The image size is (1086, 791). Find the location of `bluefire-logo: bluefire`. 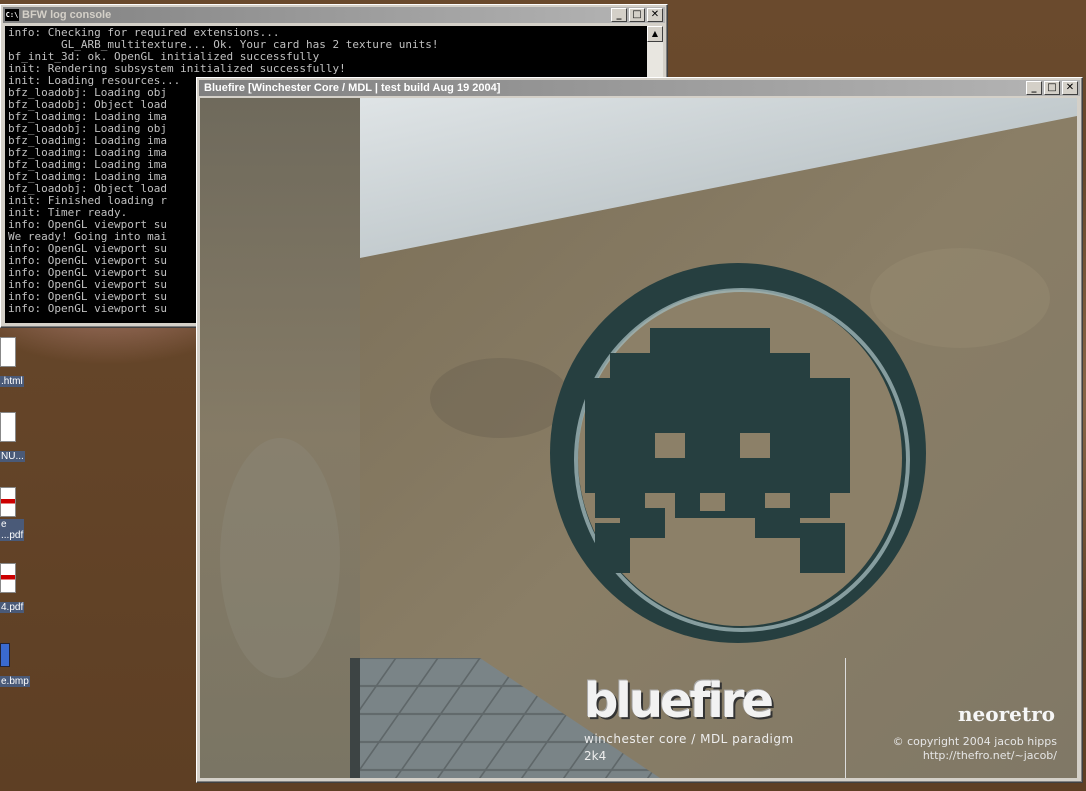

bluefire-logo: bluefire is located at coordinates (679, 701).